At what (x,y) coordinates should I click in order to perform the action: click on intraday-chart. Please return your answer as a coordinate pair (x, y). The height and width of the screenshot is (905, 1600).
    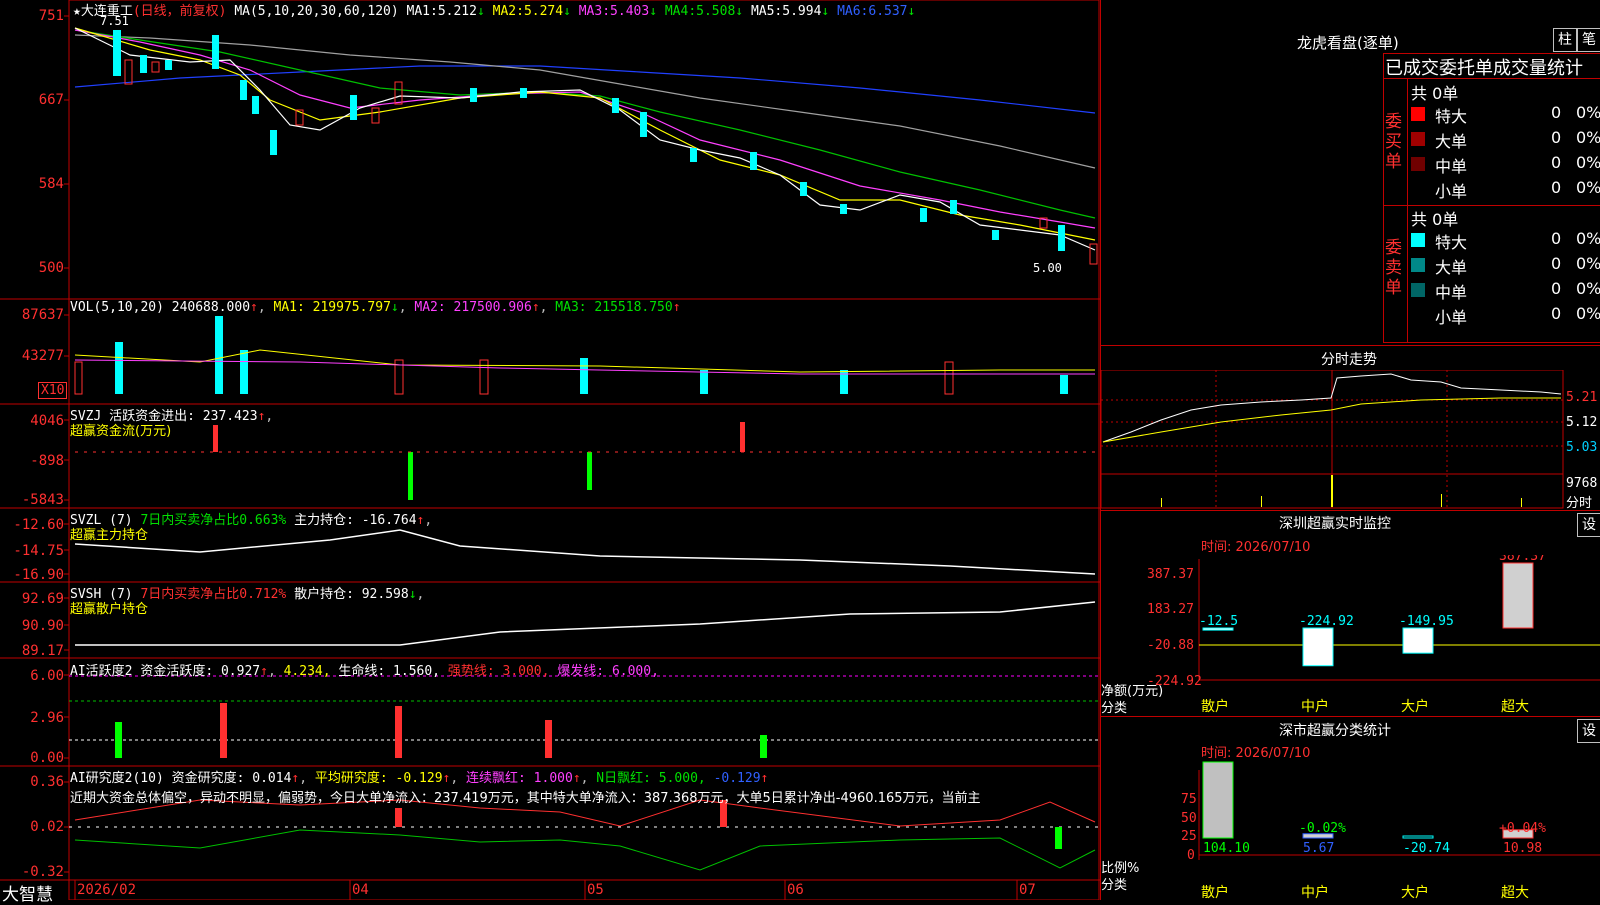
    Looking at the image, I should click on (1350, 440).